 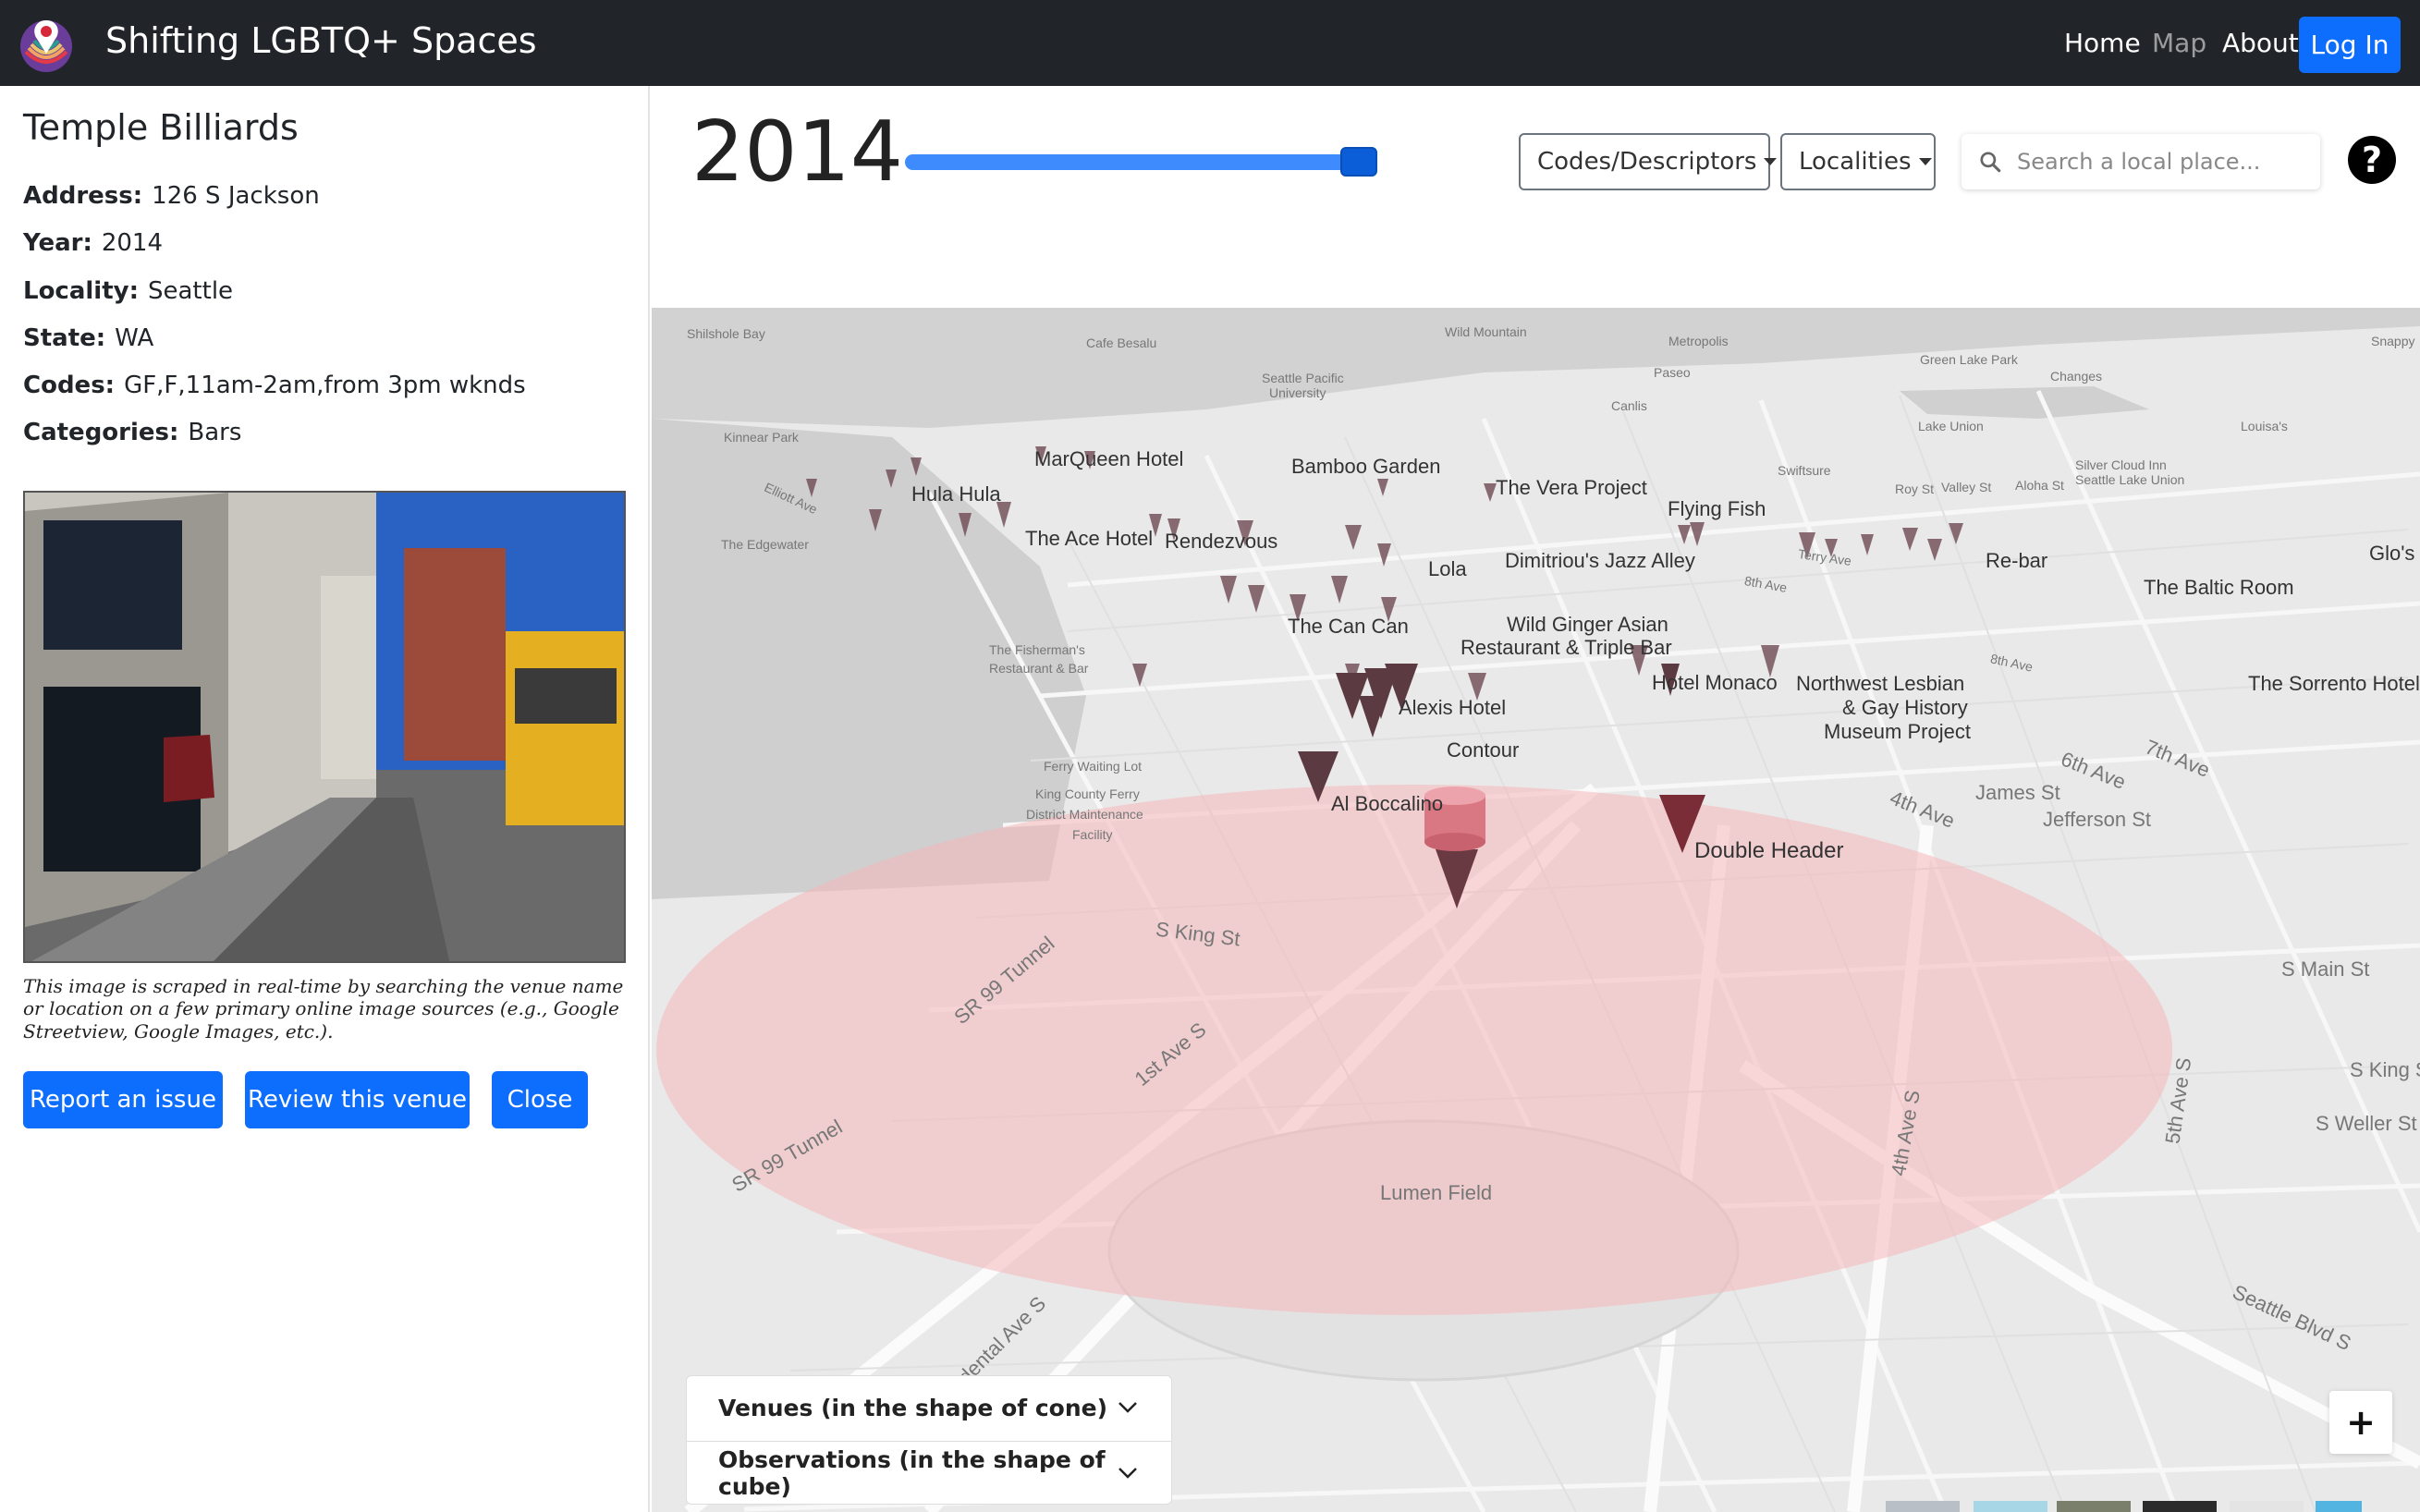 What do you see at coordinates (1905, 708) in the screenshot?
I see `map-label: & Gay History` at bounding box center [1905, 708].